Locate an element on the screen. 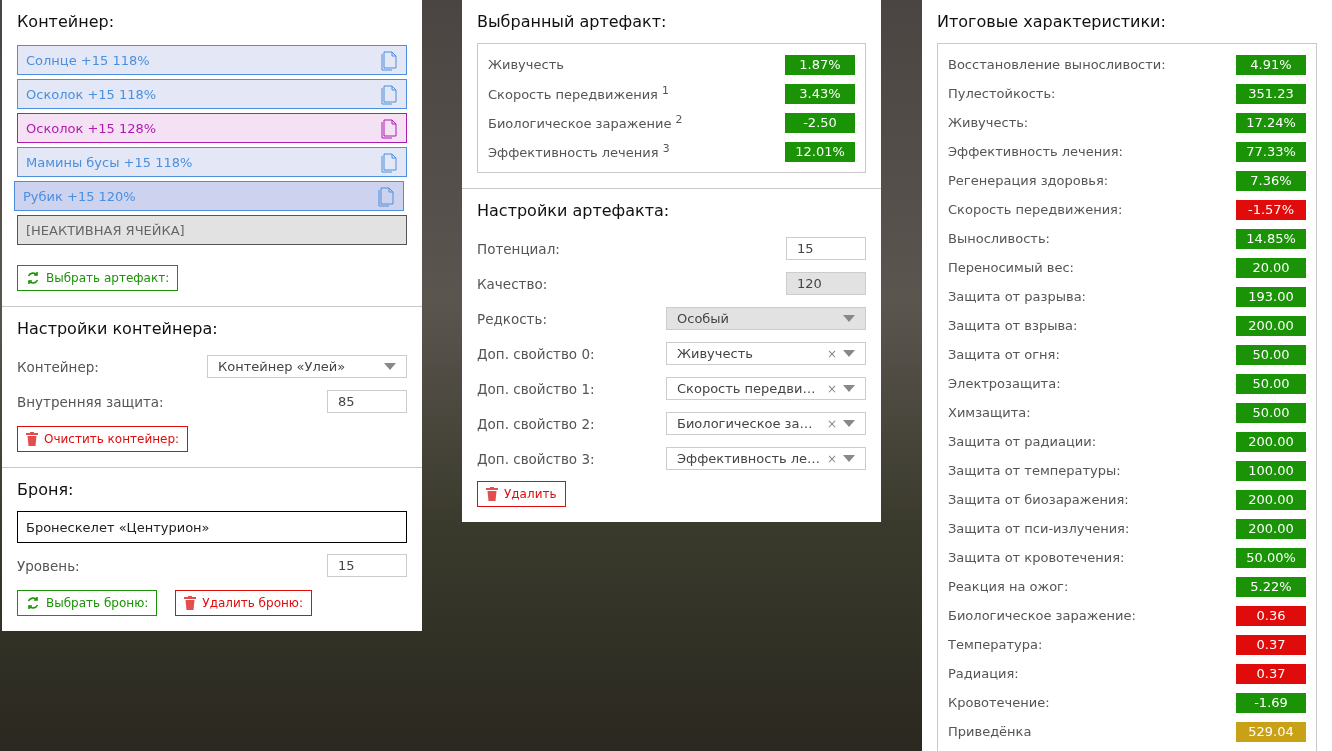 This screenshot has width=1332, height=751. stat-label: Биологическое заражение $^{2}$ is located at coordinates (585, 122).